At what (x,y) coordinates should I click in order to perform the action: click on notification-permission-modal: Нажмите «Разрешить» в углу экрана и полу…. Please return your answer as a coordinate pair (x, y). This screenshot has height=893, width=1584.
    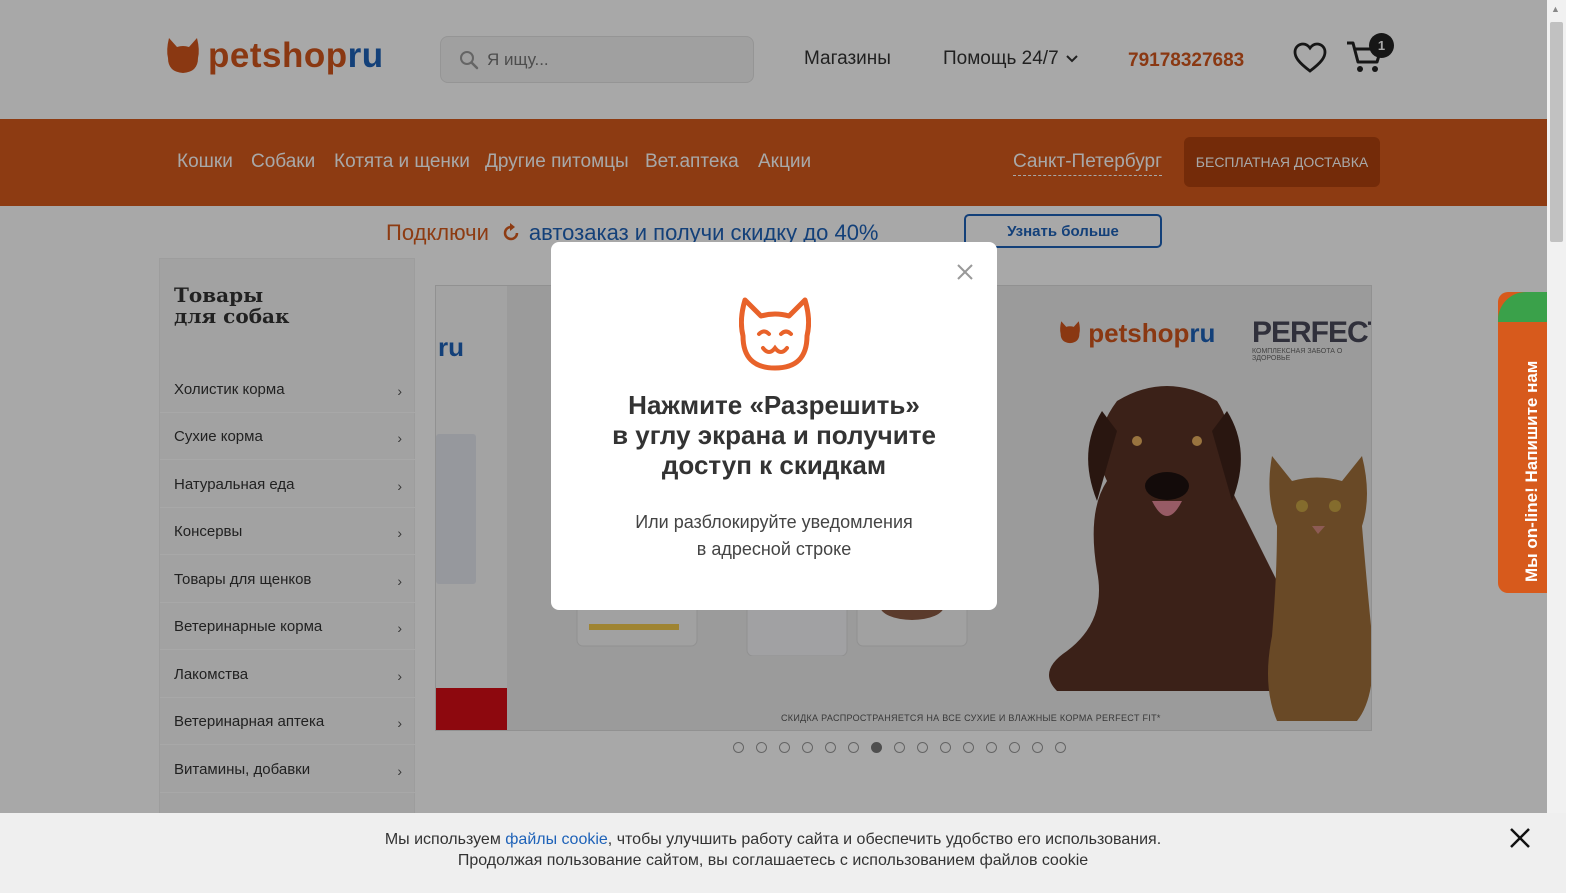
    Looking at the image, I should click on (774, 426).